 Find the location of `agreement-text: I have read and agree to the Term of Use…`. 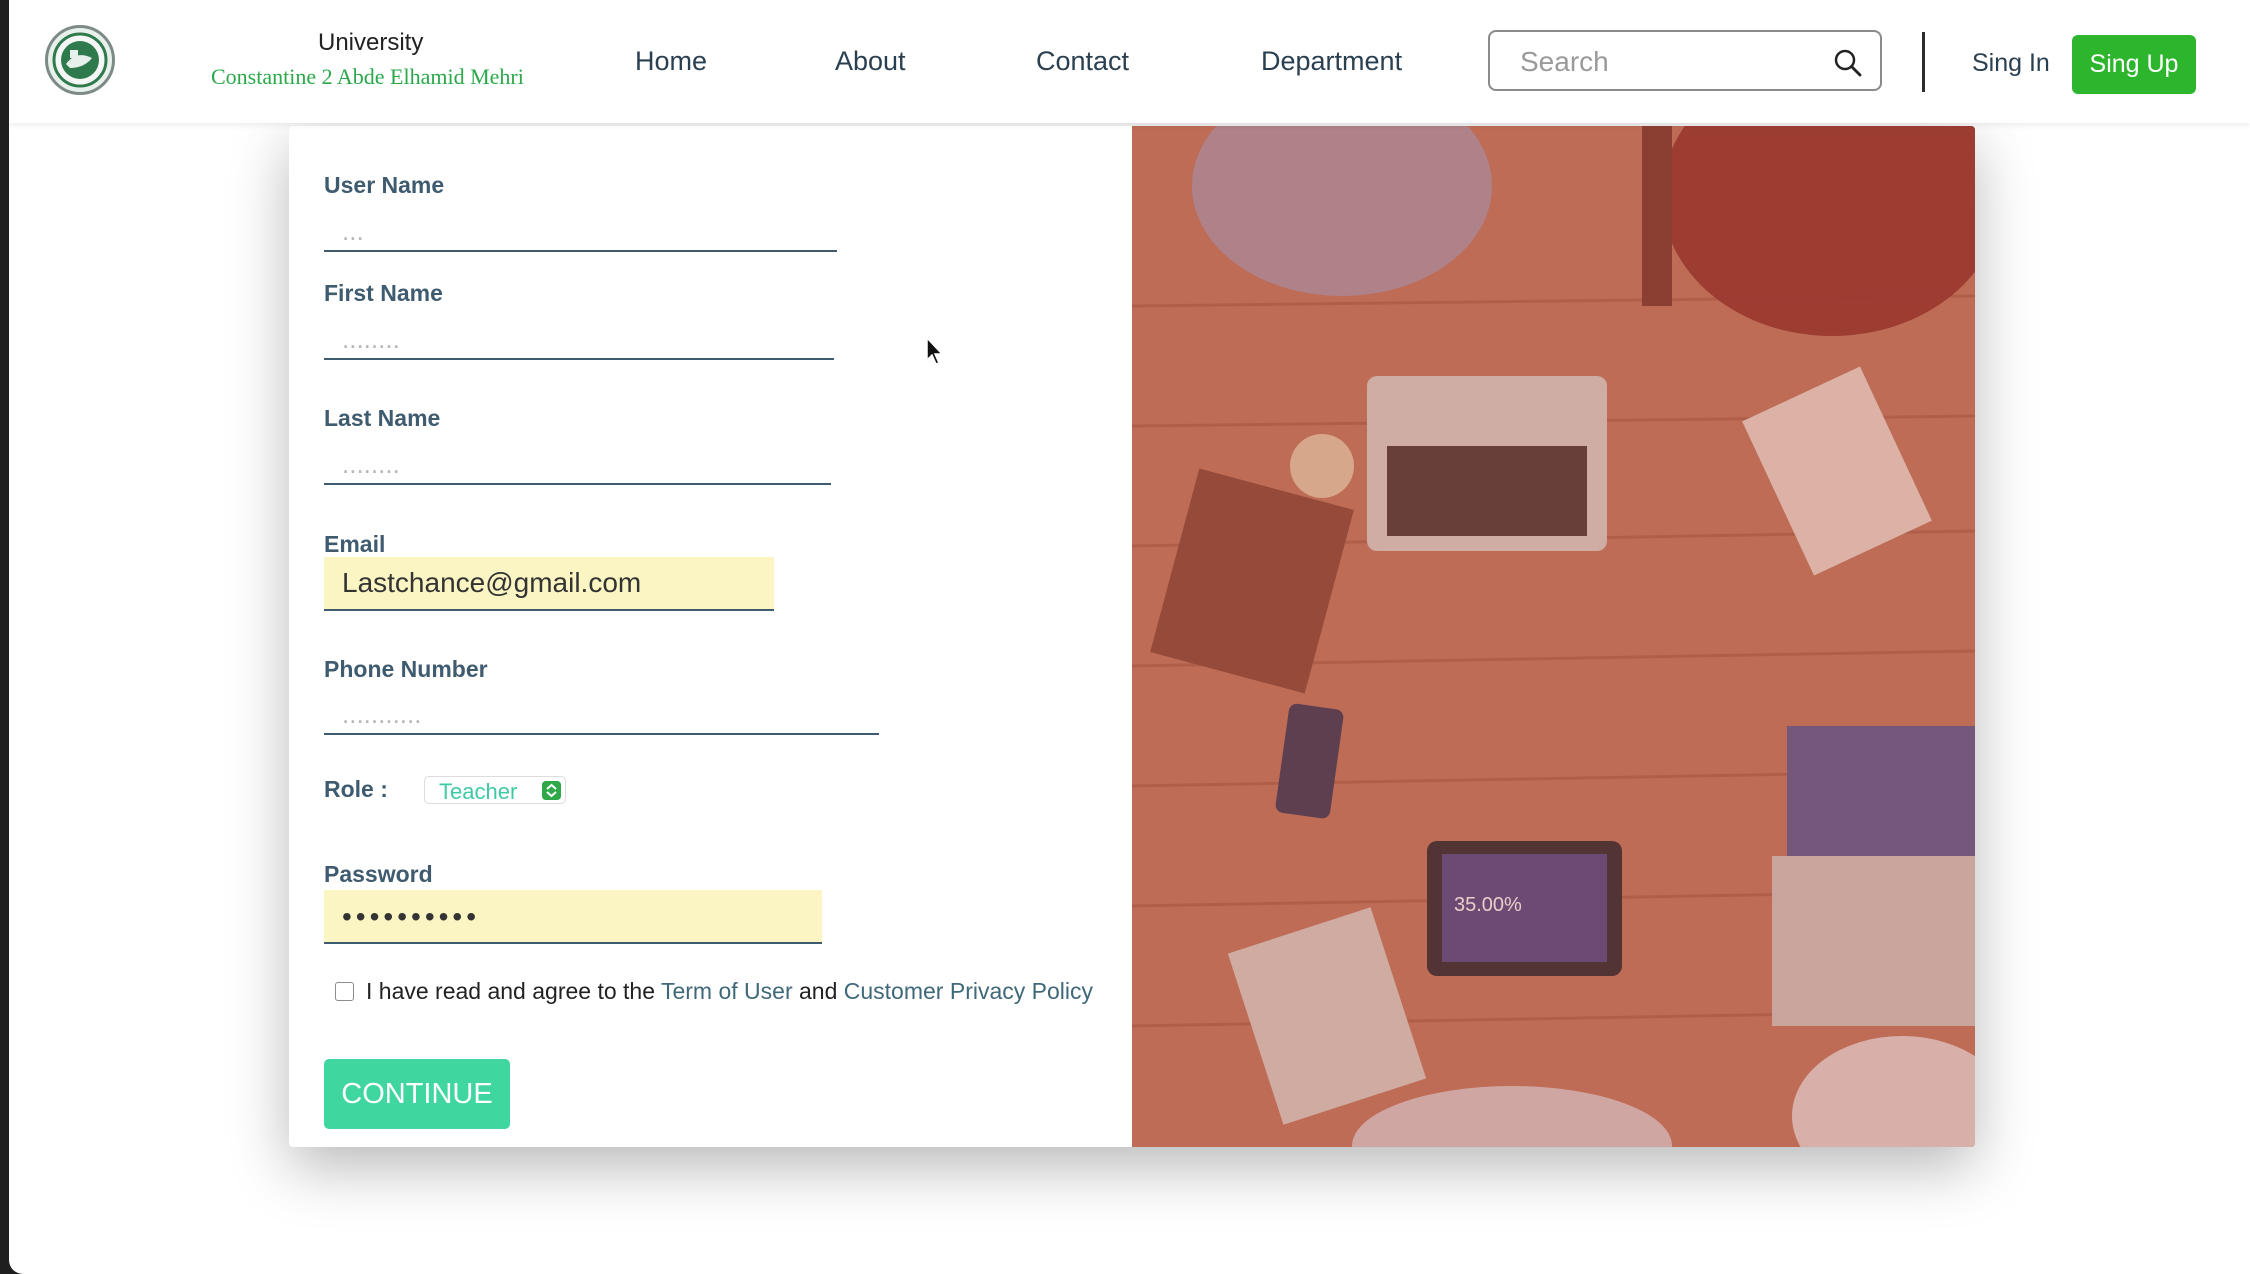

agreement-text: I have read and agree to the Term of Use… is located at coordinates (729, 991).